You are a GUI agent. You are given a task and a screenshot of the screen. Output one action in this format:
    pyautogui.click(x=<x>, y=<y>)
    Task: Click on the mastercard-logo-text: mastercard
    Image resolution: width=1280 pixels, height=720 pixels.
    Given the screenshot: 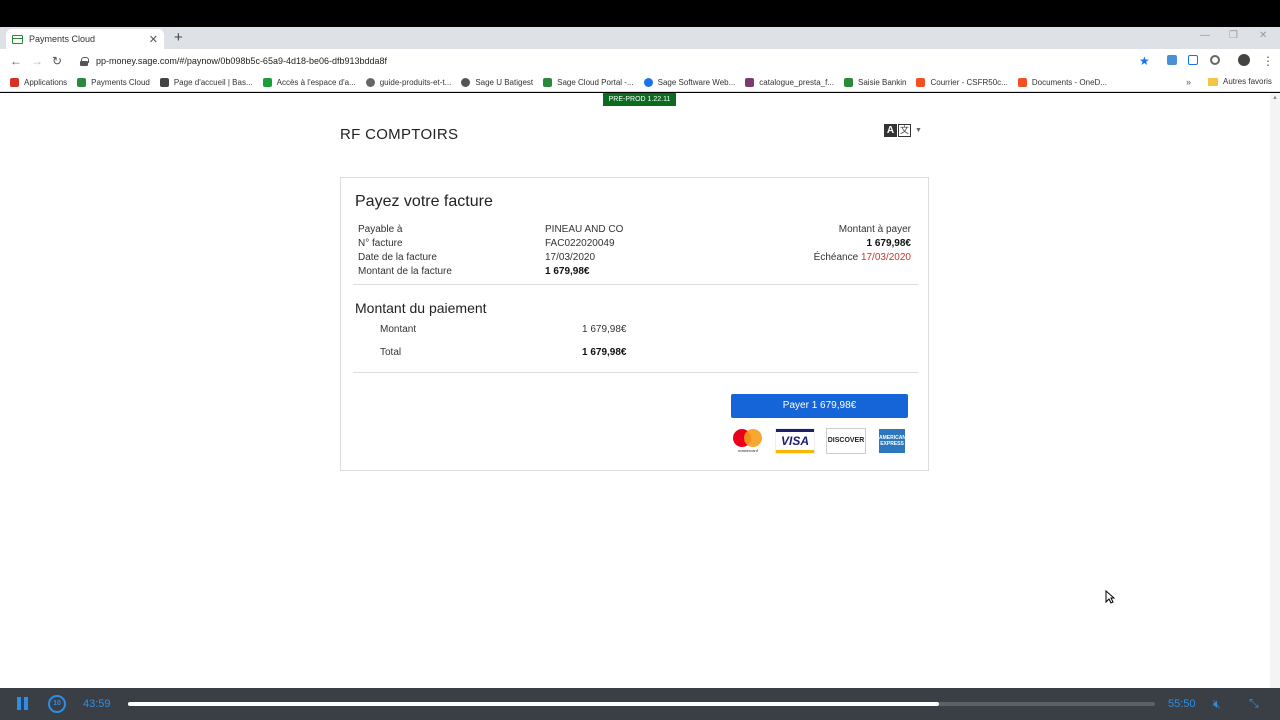 What is the action you would take?
    pyautogui.click(x=747, y=450)
    